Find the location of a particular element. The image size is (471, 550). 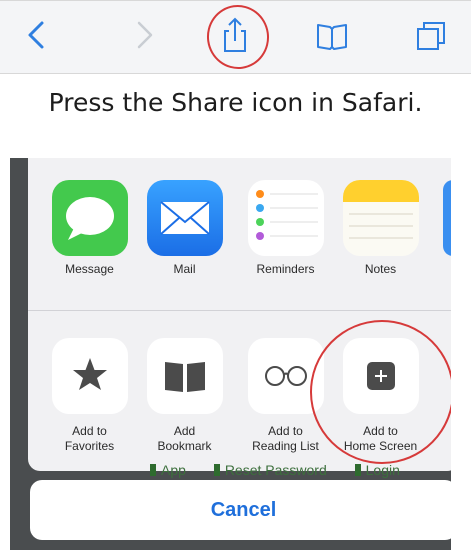

app-label: Mail is located at coordinates (184, 269).